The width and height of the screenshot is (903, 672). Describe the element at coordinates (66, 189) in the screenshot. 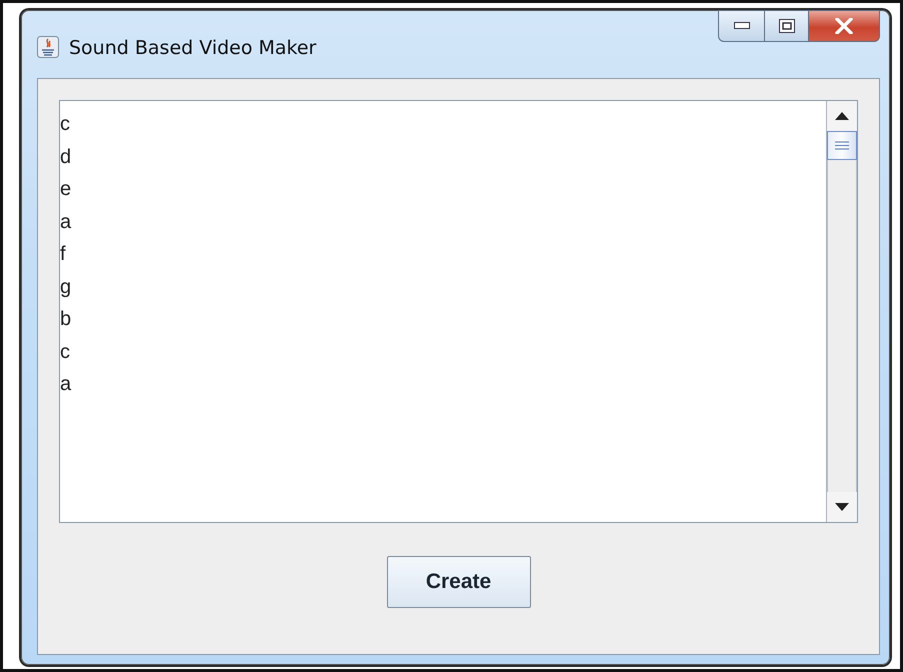

I see `text-line: e` at that location.